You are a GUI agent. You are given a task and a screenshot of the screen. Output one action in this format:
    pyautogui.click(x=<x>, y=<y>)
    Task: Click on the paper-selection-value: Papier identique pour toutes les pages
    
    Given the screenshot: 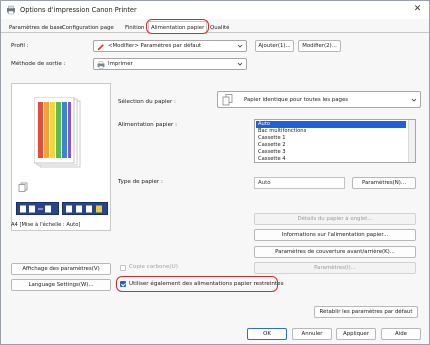 What is the action you would take?
    pyautogui.click(x=296, y=100)
    